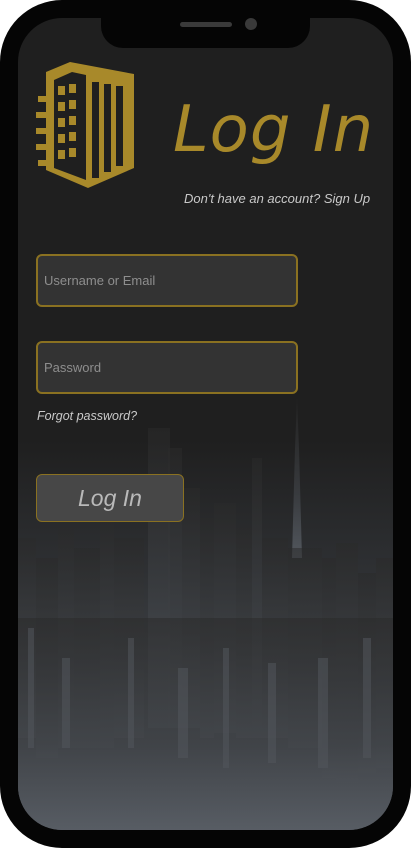 The height and width of the screenshot is (848, 411). Describe the element at coordinates (251, 24) in the screenshot. I see `front-camera` at that location.